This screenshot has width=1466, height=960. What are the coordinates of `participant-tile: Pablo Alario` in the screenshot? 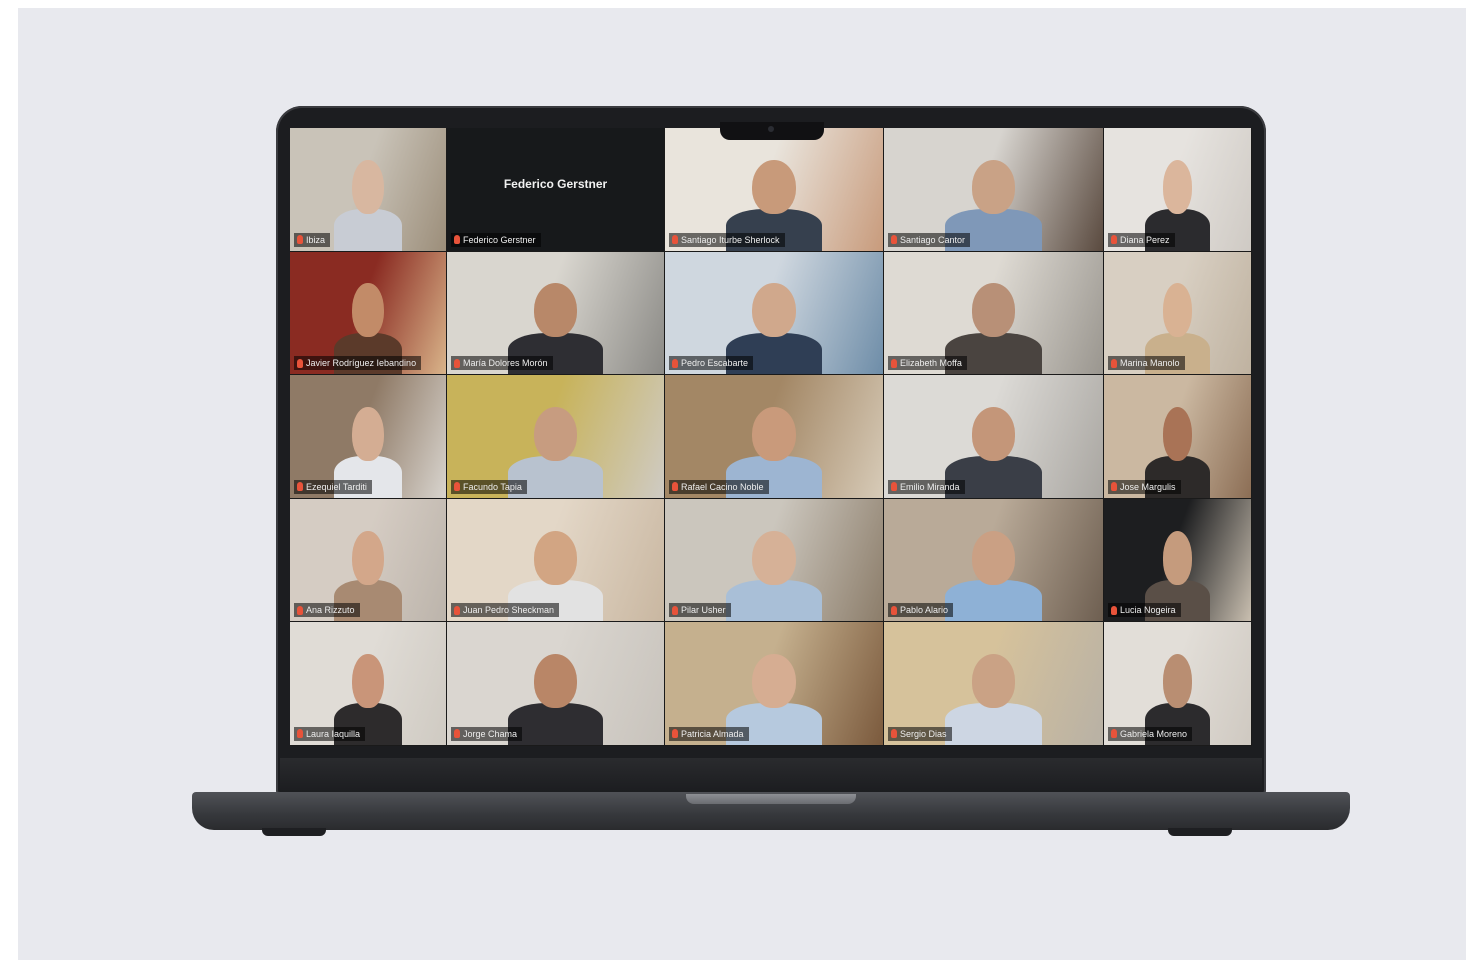 It's located at (994, 560).